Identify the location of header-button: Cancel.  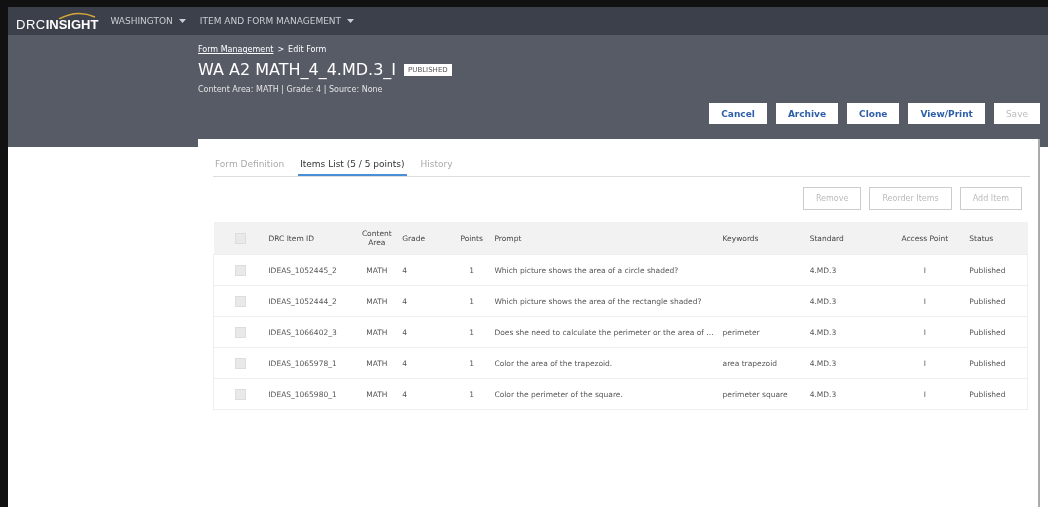
(738, 113).